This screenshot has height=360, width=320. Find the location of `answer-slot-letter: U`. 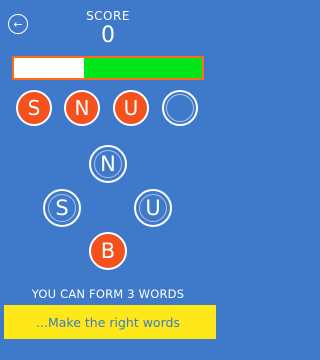

answer-slot-letter: U is located at coordinates (131, 108).